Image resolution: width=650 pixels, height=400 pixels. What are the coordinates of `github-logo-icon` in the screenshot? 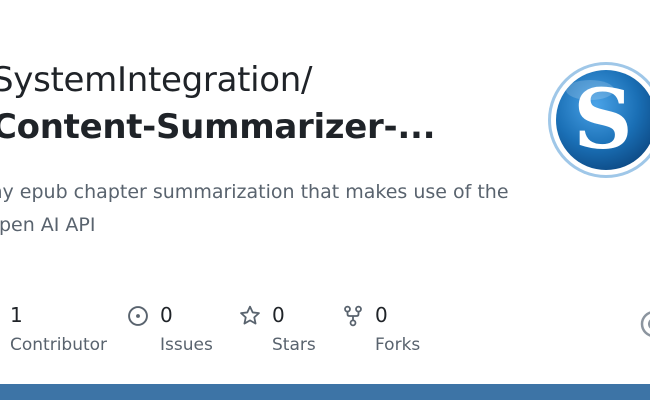 It's located at (645, 324).